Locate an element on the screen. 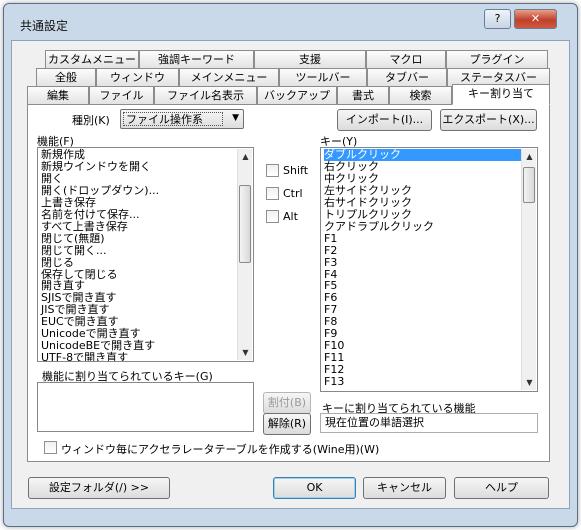  list-item: F11 is located at coordinates (429, 358).